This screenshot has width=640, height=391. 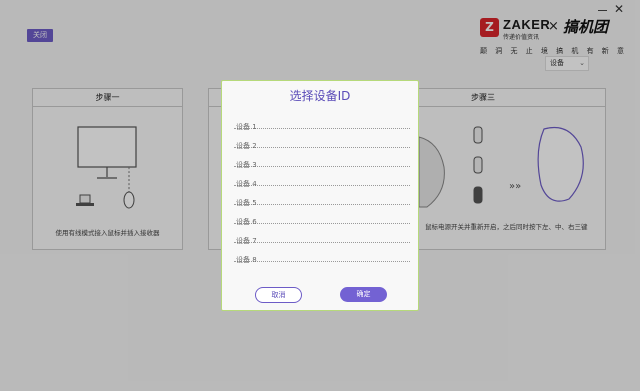 I want to click on device-label: 设备 6, so click(x=246, y=222).